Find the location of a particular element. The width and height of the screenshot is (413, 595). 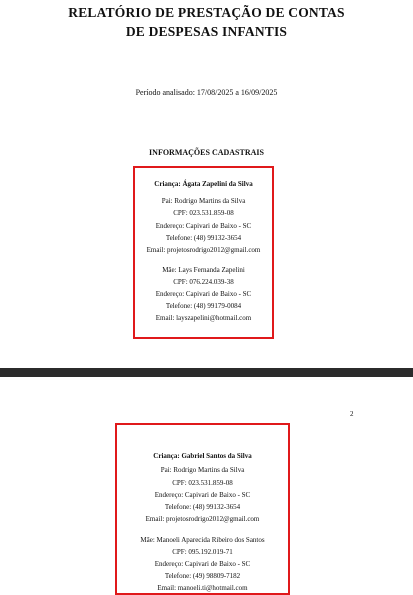

child-name: Criança: Ágata Zapelini da Silva is located at coordinates (203, 184).